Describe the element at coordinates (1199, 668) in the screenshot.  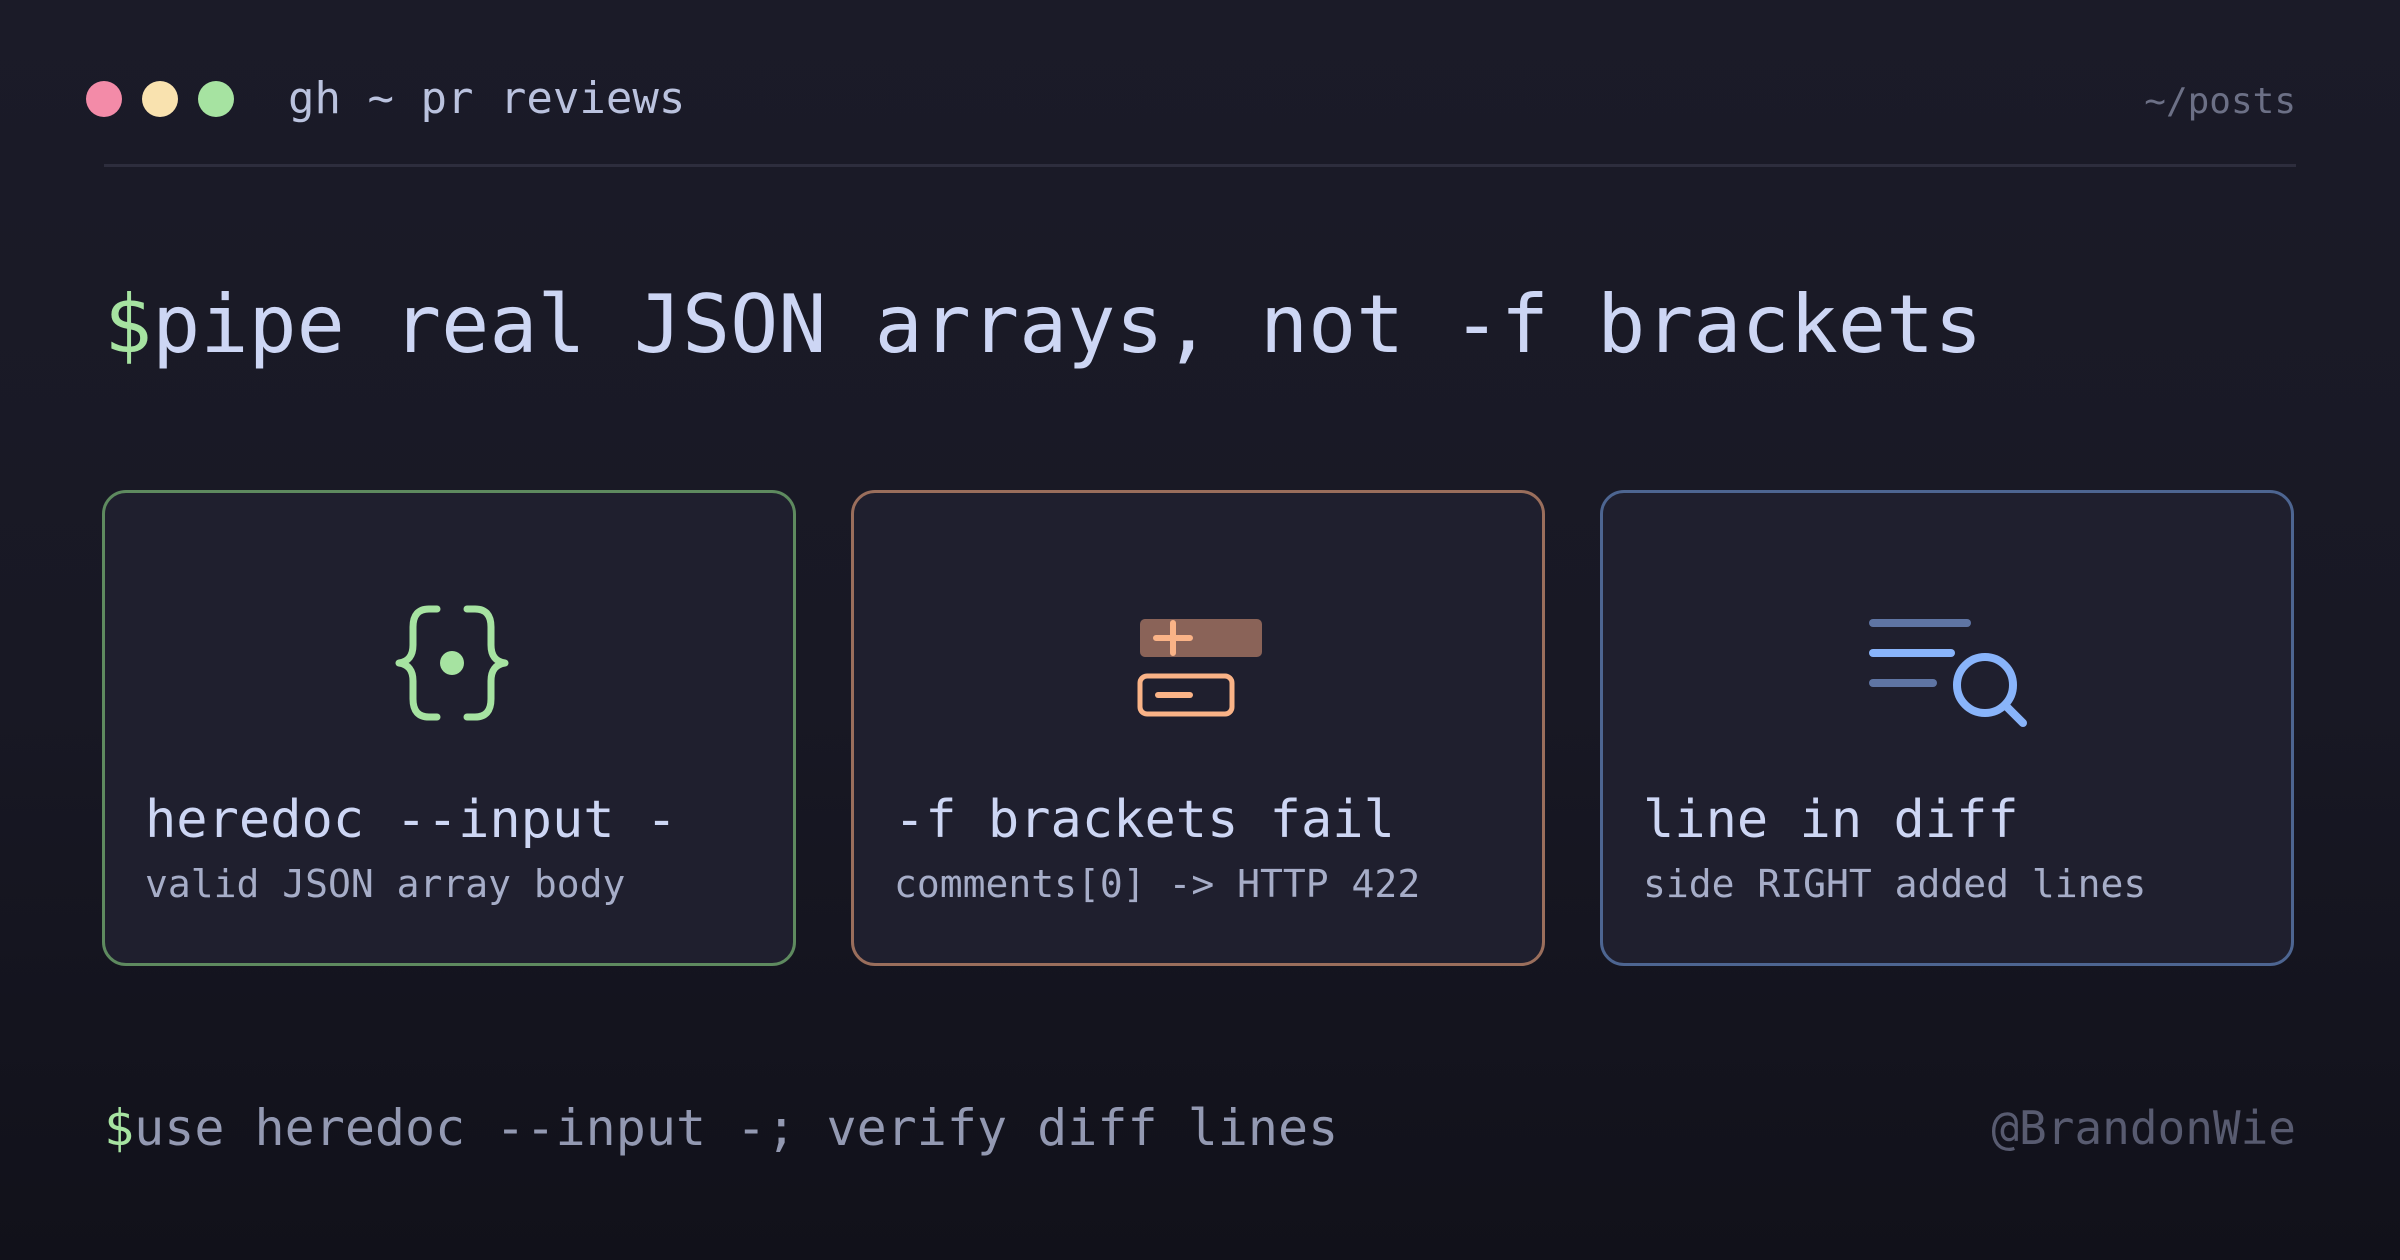
I see `diff-plus-minus-icon` at that location.